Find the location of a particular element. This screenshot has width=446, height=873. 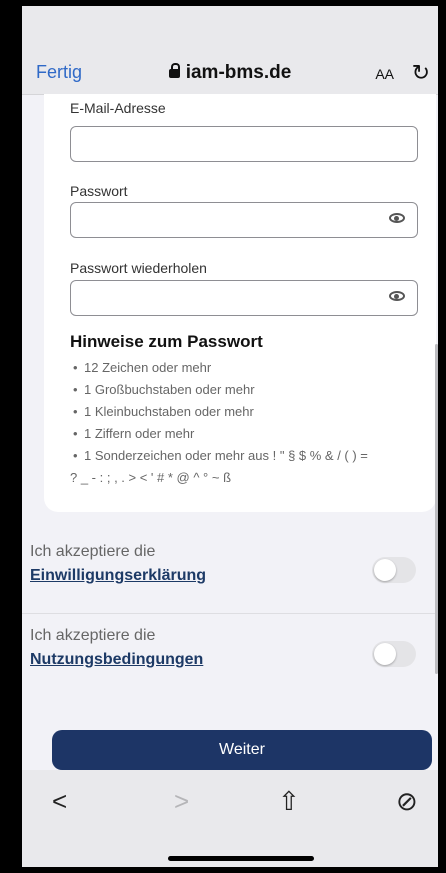

hint-item: 1 Ziffern oder mehr is located at coordinates (250, 434).